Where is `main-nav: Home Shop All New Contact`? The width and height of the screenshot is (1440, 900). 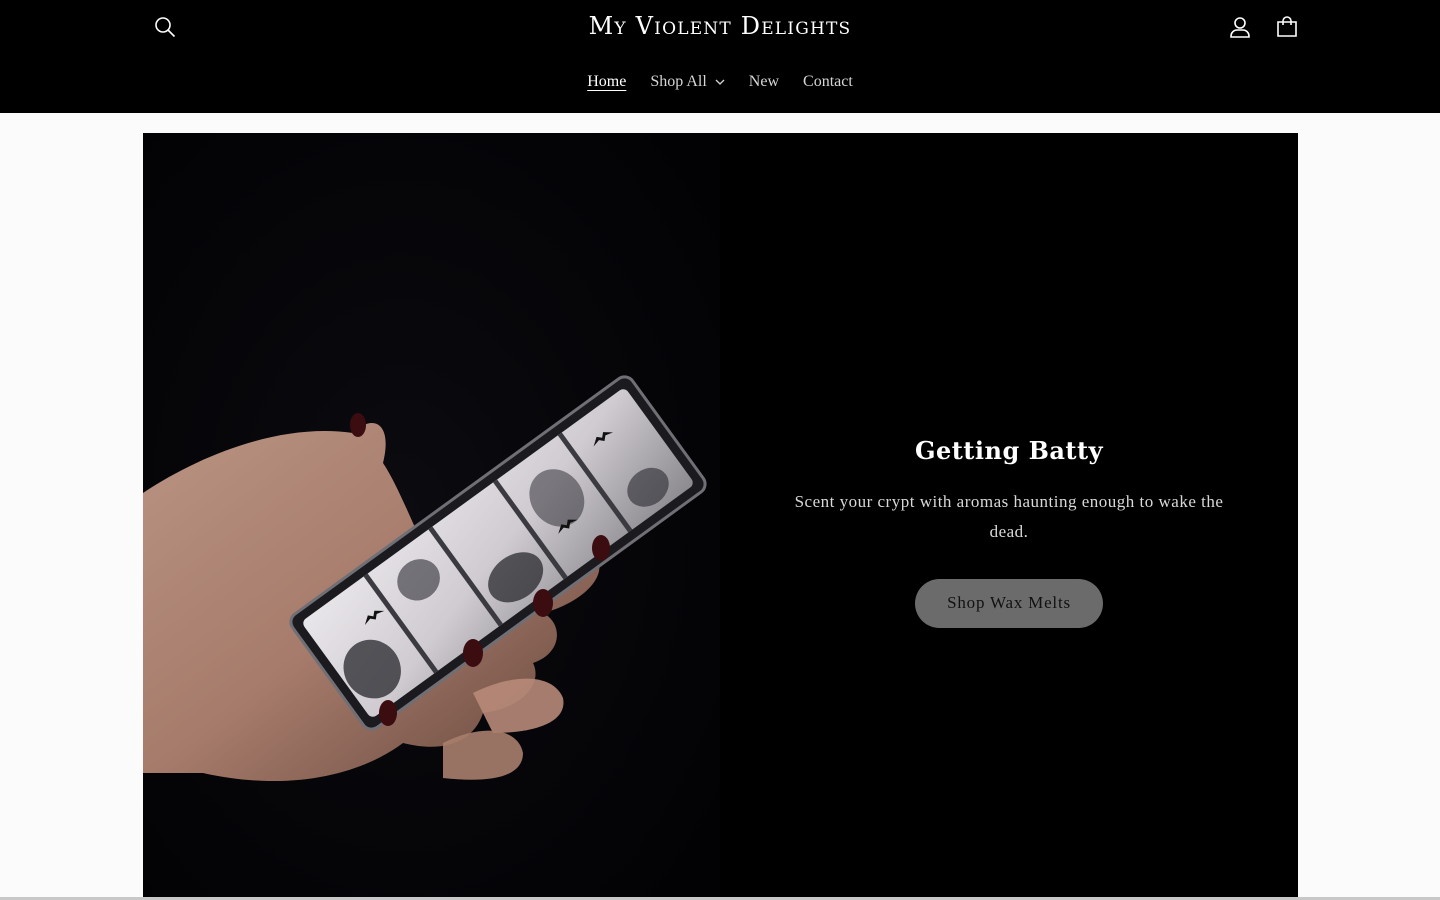
main-nav: Home Shop All New Contact is located at coordinates (720, 82).